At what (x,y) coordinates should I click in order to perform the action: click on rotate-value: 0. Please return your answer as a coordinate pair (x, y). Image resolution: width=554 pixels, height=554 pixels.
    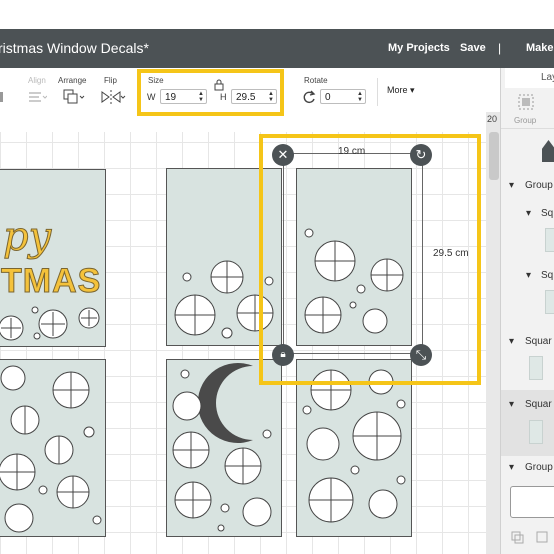
    Looking at the image, I should click on (328, 97).